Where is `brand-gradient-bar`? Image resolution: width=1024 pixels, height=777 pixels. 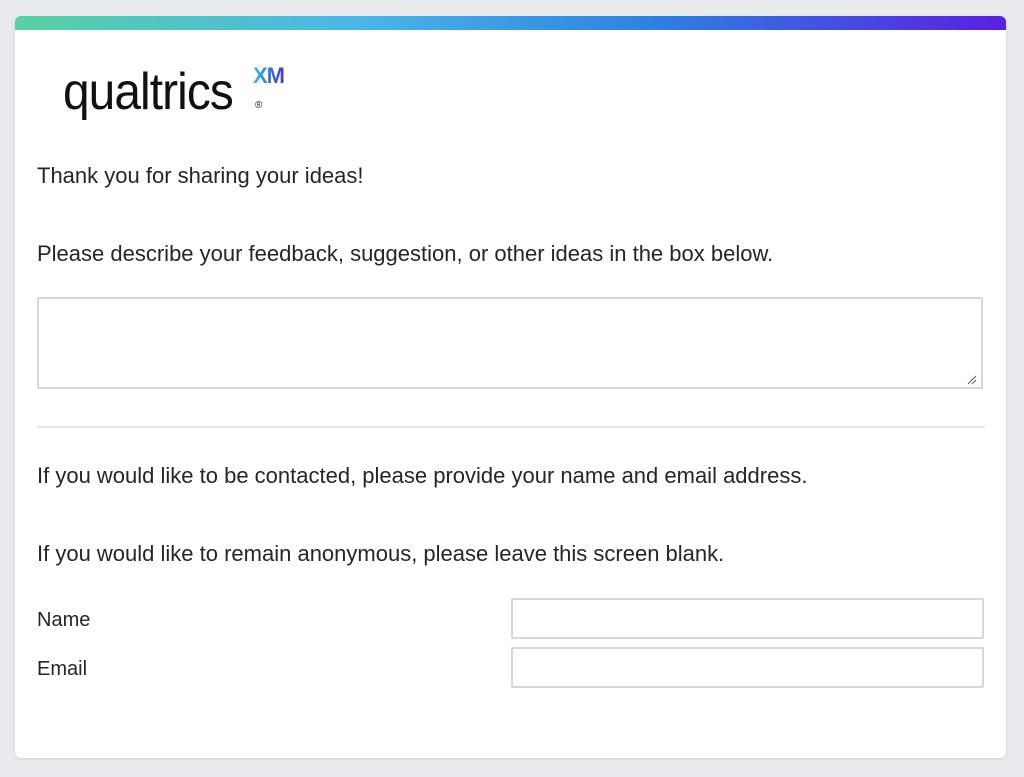 brand-gradient-bar is located at coordinates (510, 23).